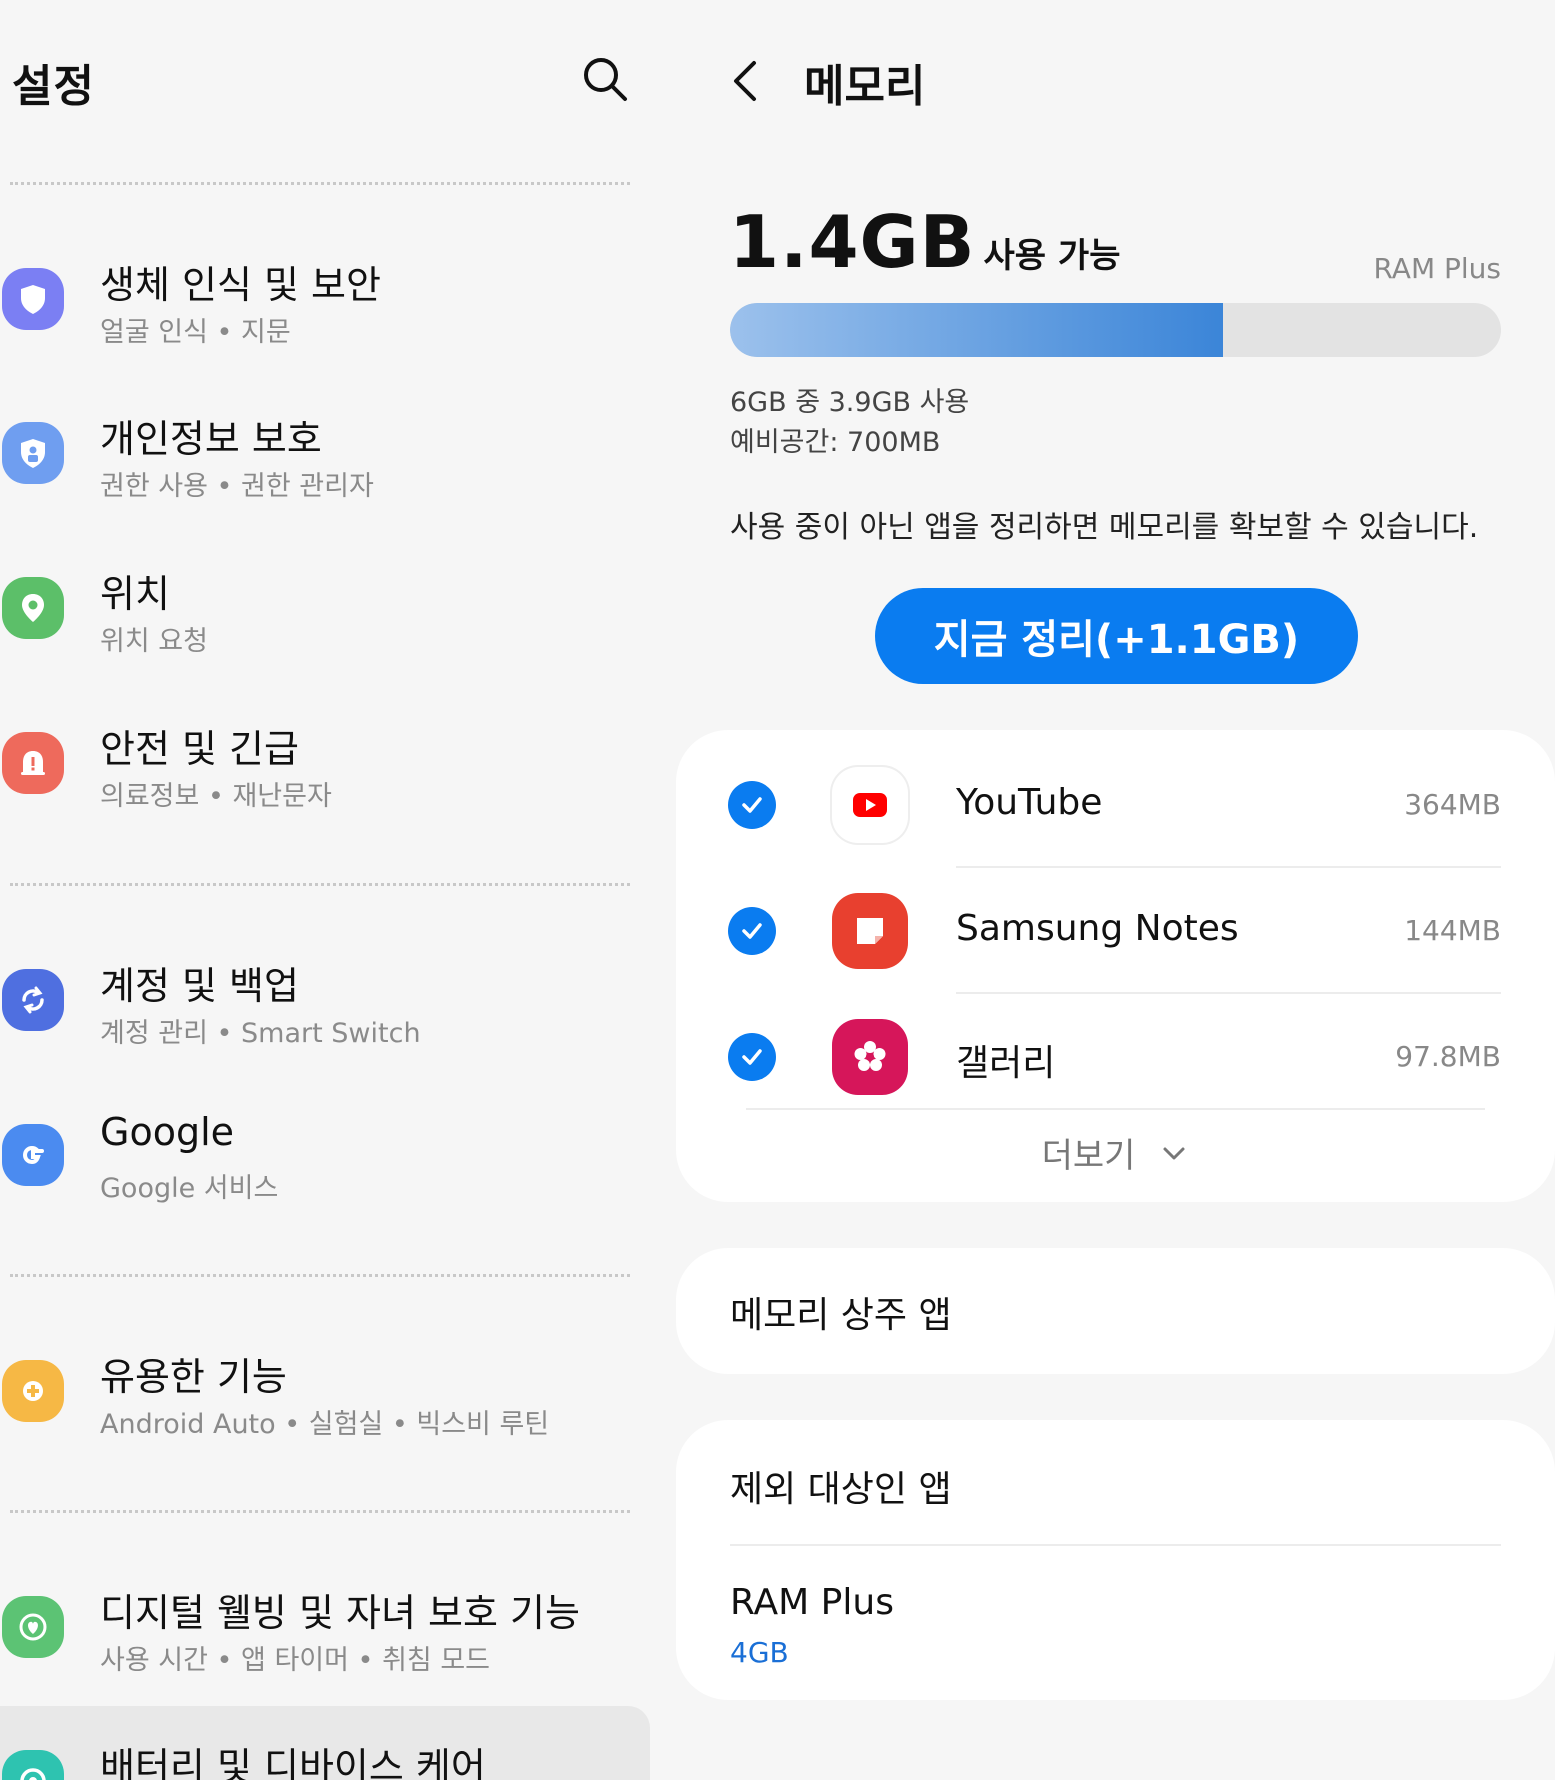  What do you see at coordinates (260, 1033) in the screenshot?
I see `settings-item-subtitle: 계정 관리 • Smart Switch` at bounding box center [260, 1033].